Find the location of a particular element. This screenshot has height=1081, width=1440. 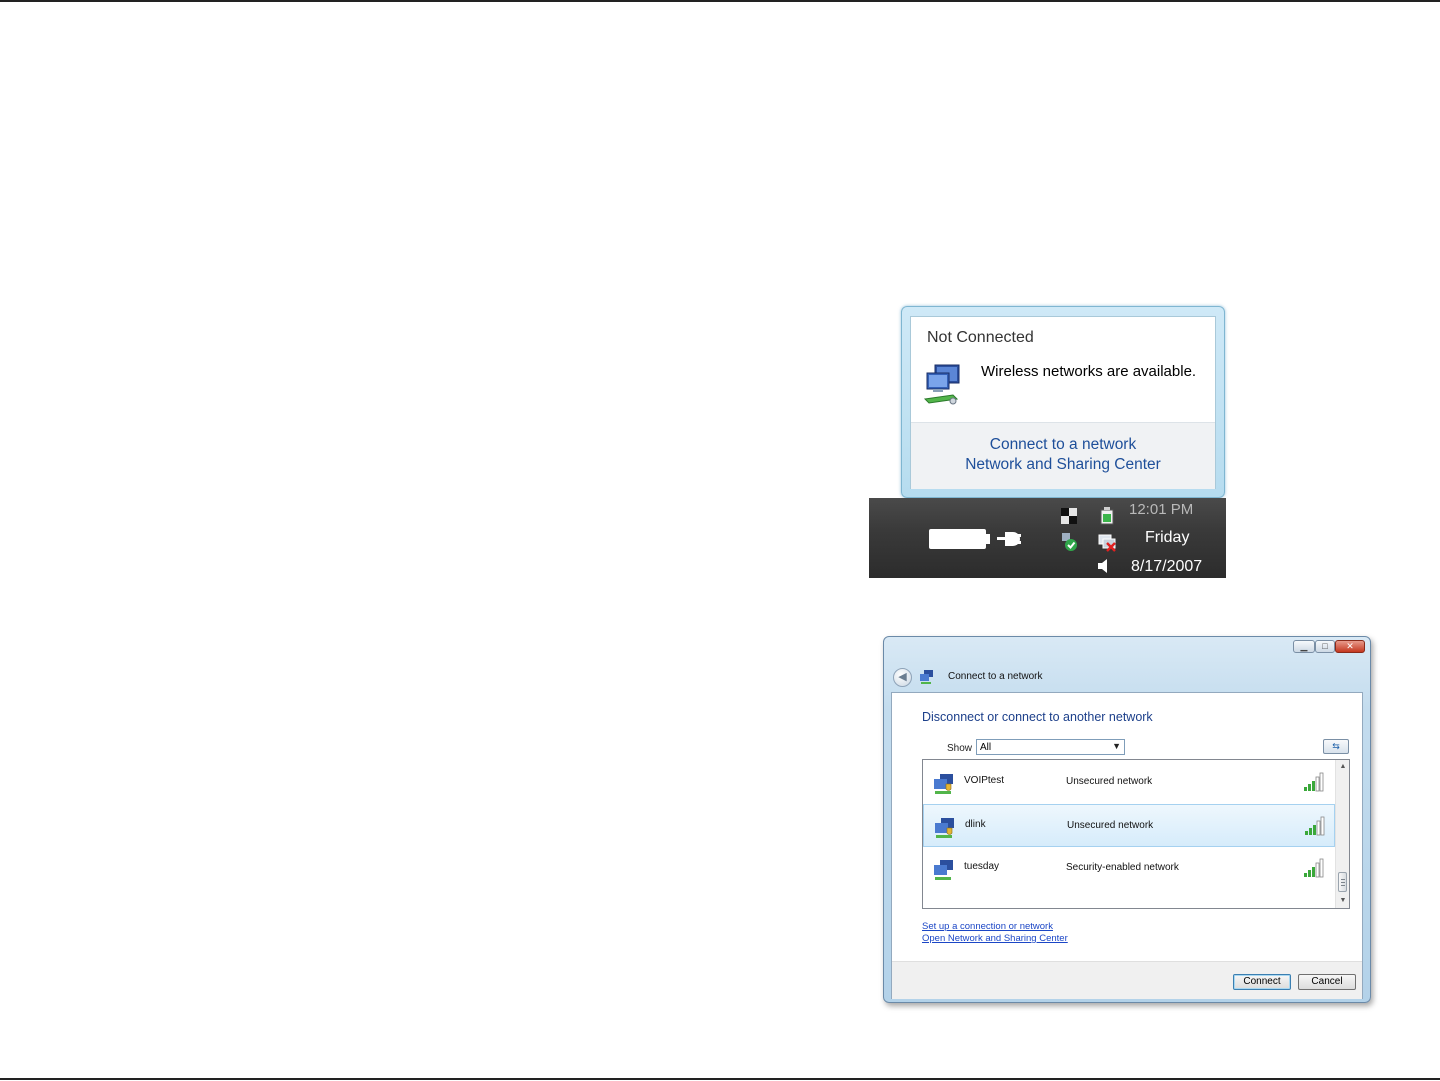

network-status: Security-enabled network is located at coordinates (1122, 867).